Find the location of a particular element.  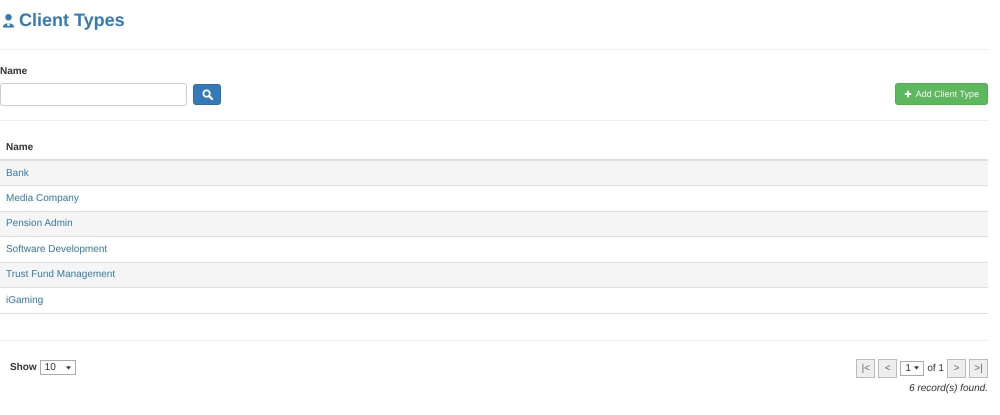

page-size-select: 10 is located at coordinates (58, 367).